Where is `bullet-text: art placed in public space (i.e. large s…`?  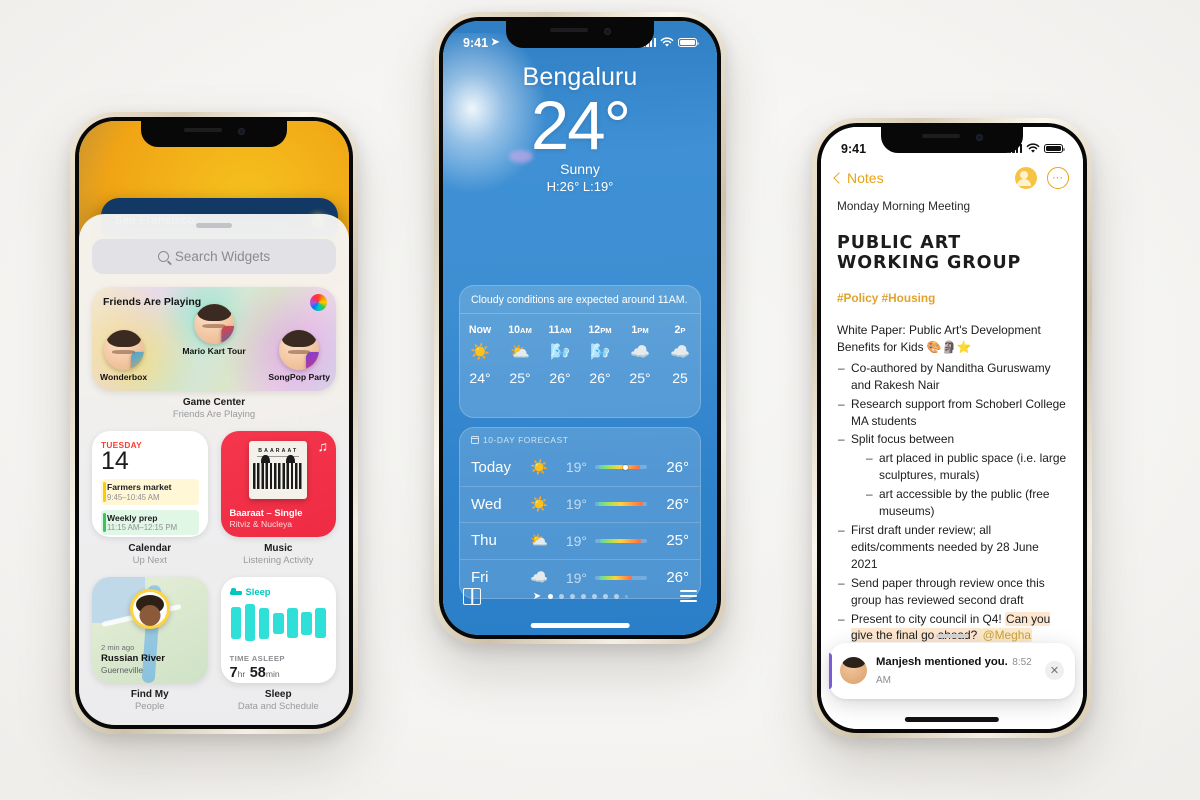 bullet-text: art placed in public space (i.e. large s… is located at coordinates (973, 467).